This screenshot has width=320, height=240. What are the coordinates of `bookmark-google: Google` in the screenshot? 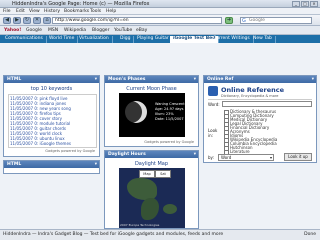 It's located at (34, 30).